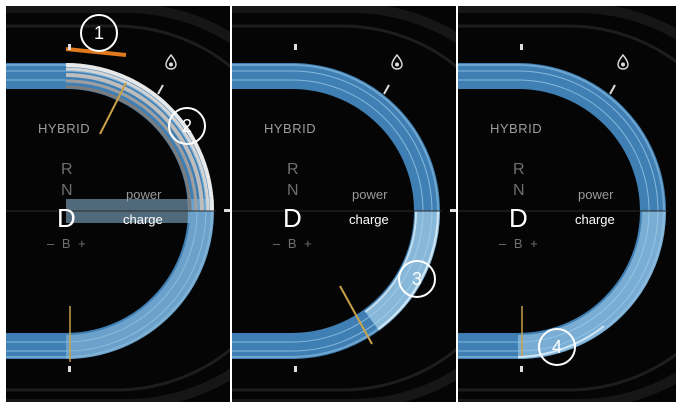 The height and width of the screenshot is (410, 682). I want to click on callout-4: 4, so click(557, 347).